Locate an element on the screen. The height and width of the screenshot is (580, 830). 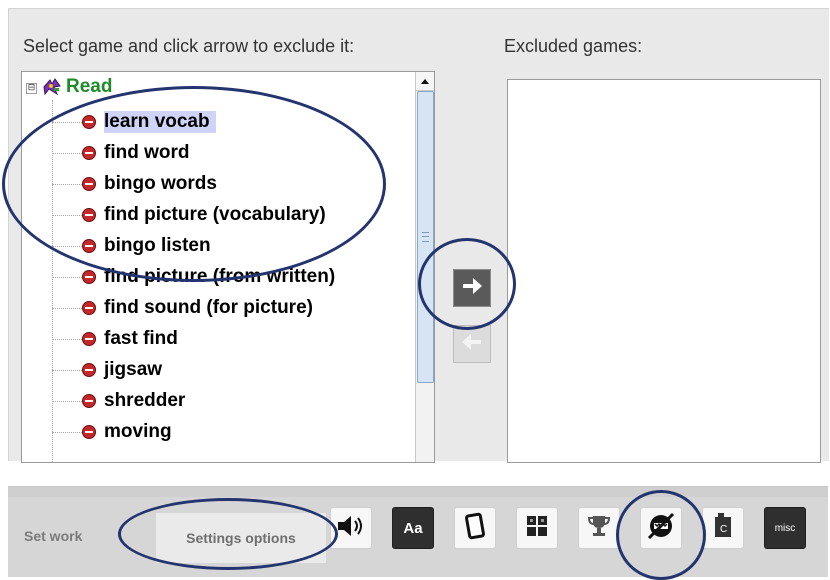
game-label: bingo words is located at coordinates (160, 183).